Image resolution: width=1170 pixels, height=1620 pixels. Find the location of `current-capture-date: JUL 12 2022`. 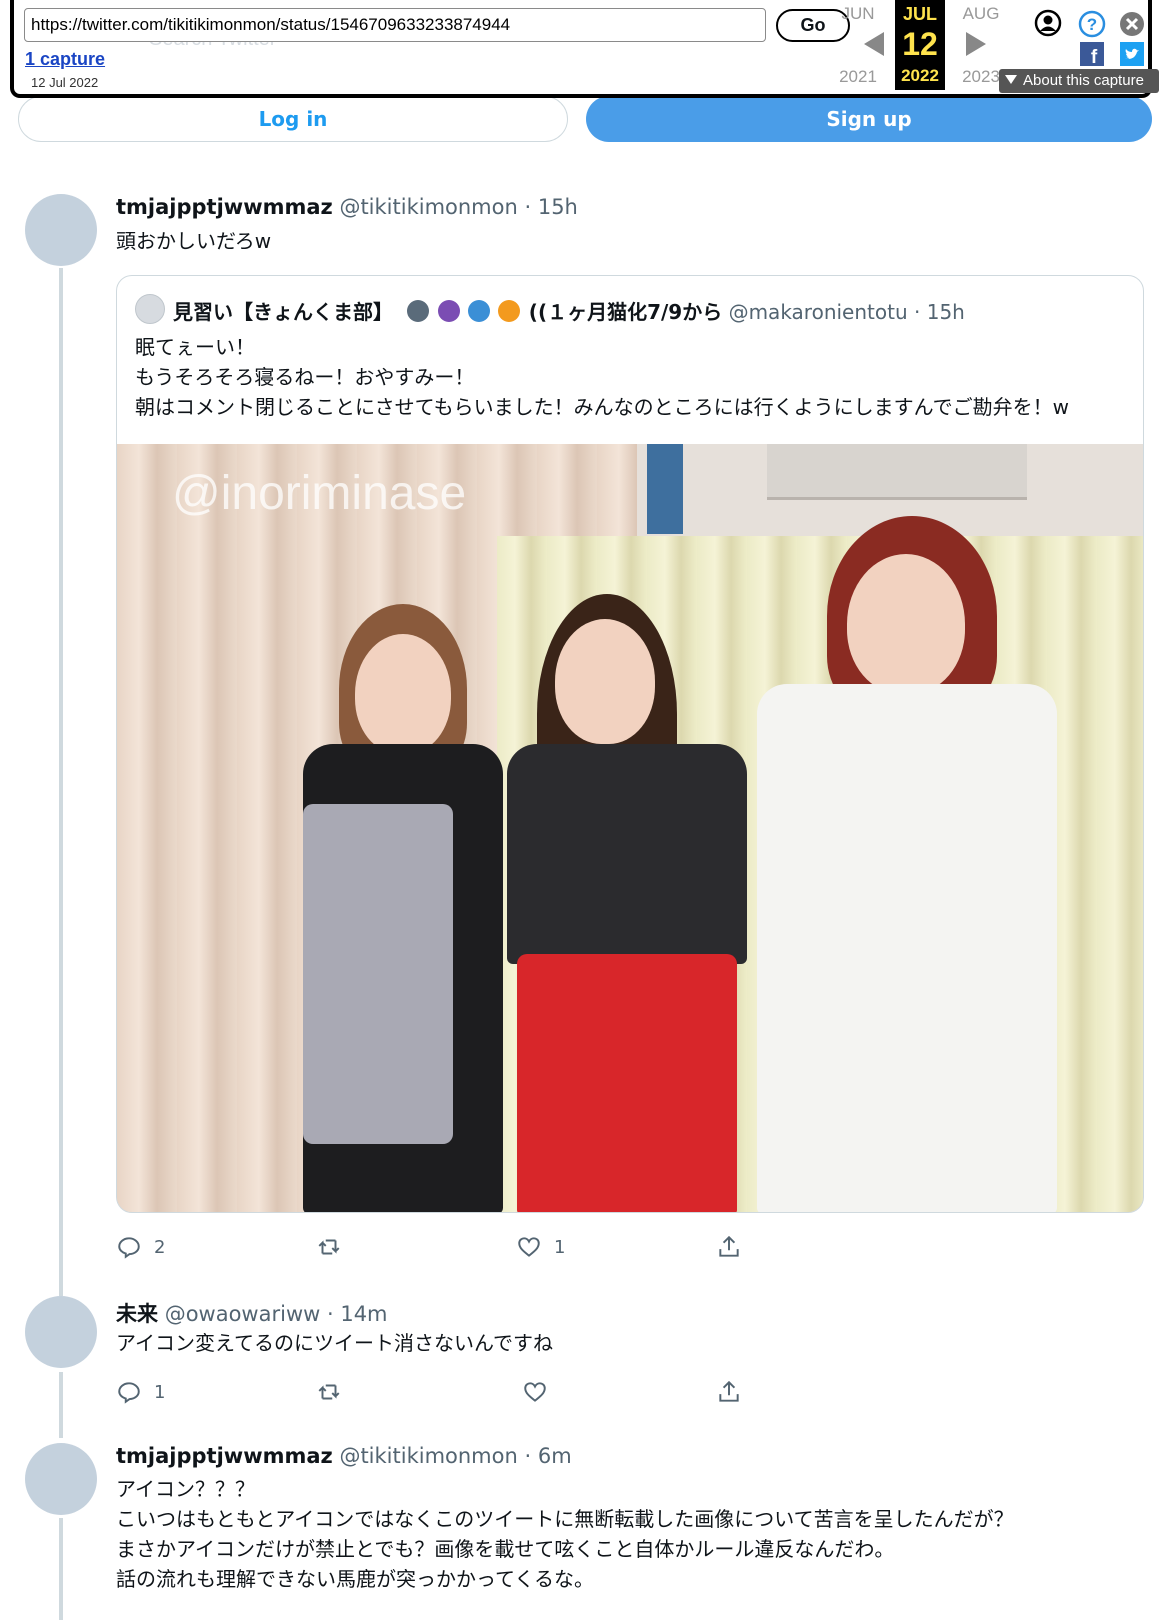

current-capture-date: JUL 12 2022 is located at coordinates (920, 45).